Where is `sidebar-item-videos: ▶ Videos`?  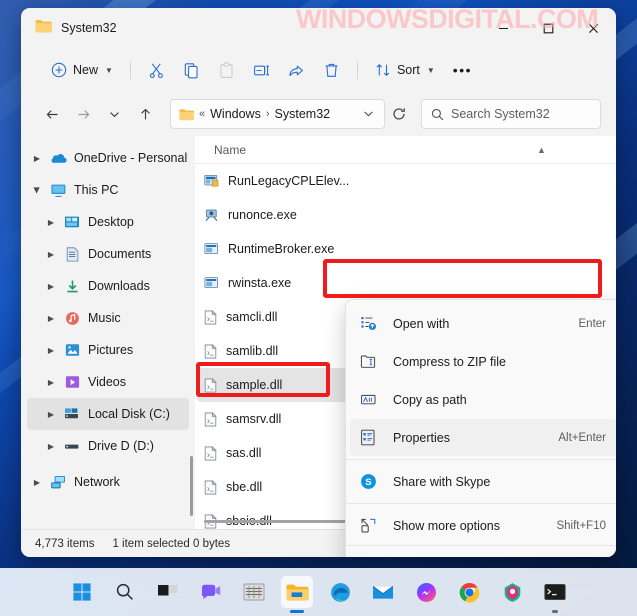 sidebar-item-videos: ▶ Videos is located at coordinates (108, 382).